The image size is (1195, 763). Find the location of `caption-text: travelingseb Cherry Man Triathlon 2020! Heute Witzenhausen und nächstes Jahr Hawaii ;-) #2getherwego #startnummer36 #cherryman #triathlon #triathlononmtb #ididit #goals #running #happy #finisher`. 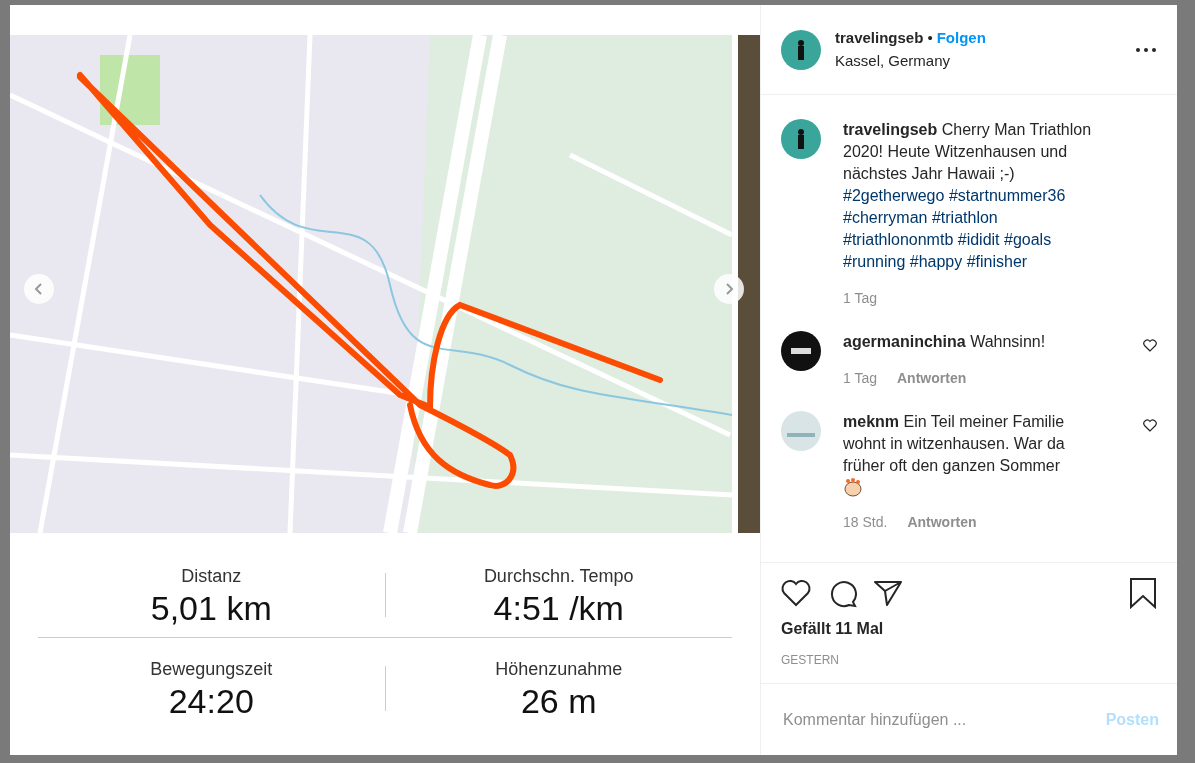

caption-text: travelingseb Cherry Man Triathlon 2020! Heute Witzenhausen und nächstes Jahr Hawaii ;-) #2getherwego #startnummer36 #cherryman #triathlon #triathlononmtb #ididit #goals #running #happy #finisher is located at coordinates (968, 196).